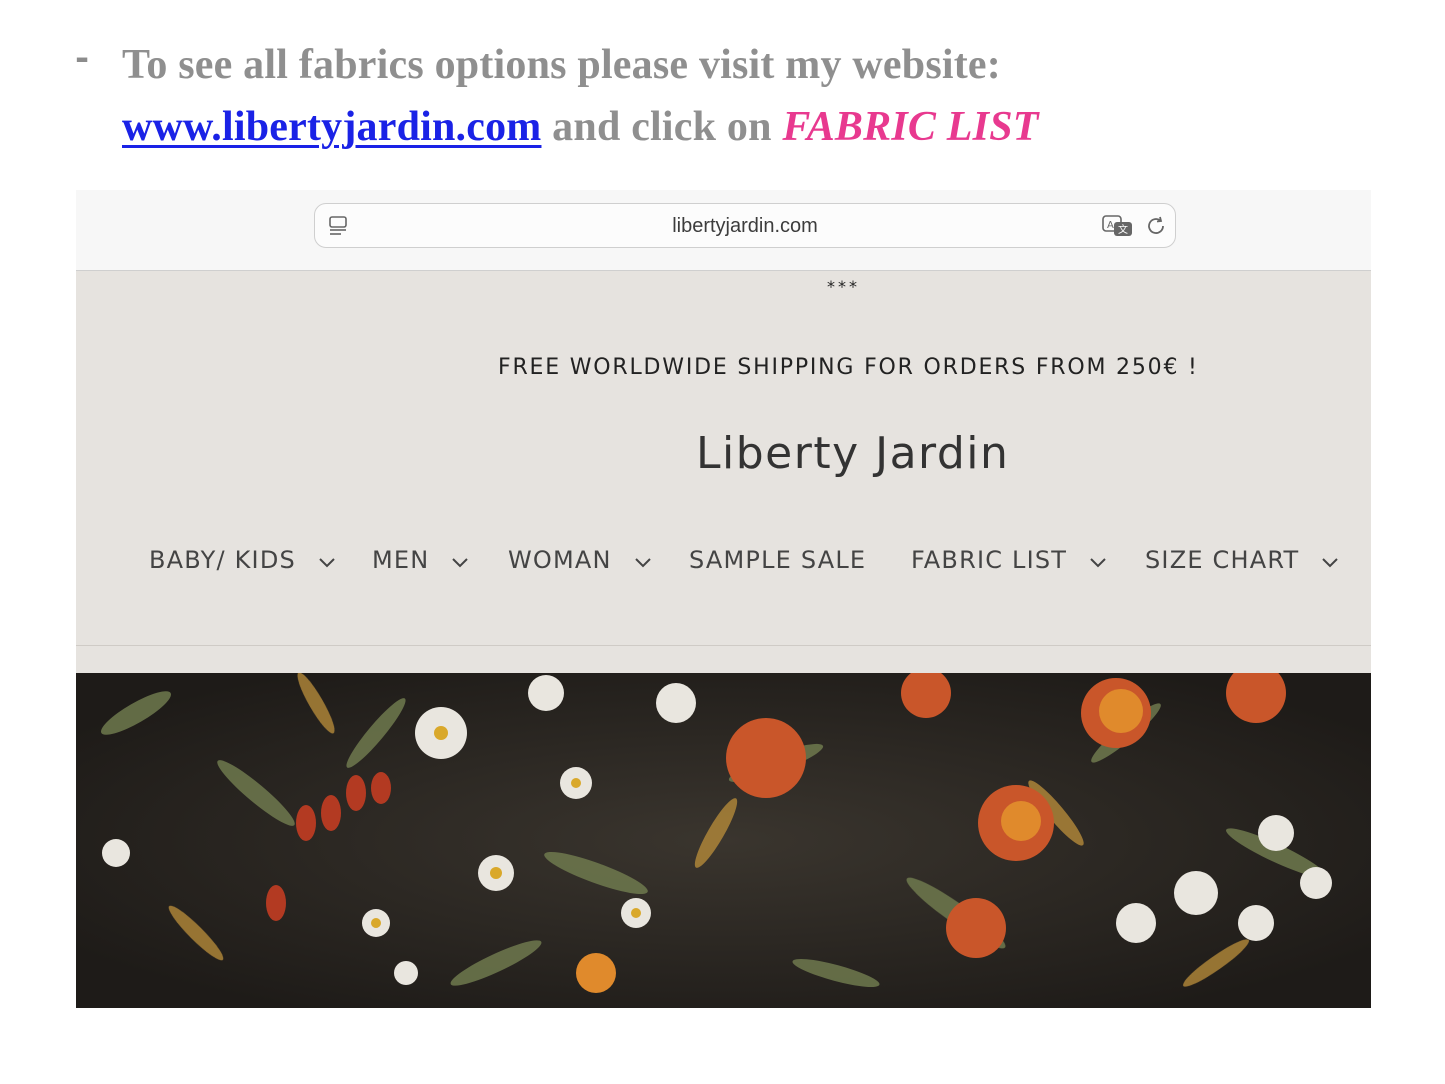 The height and width of the screenshot is (1084, 1445). What do you see at coordinates (662, 127) in the screenshot?
I see `instruction-middle-text: and click on` at bounding box center [662, 127].